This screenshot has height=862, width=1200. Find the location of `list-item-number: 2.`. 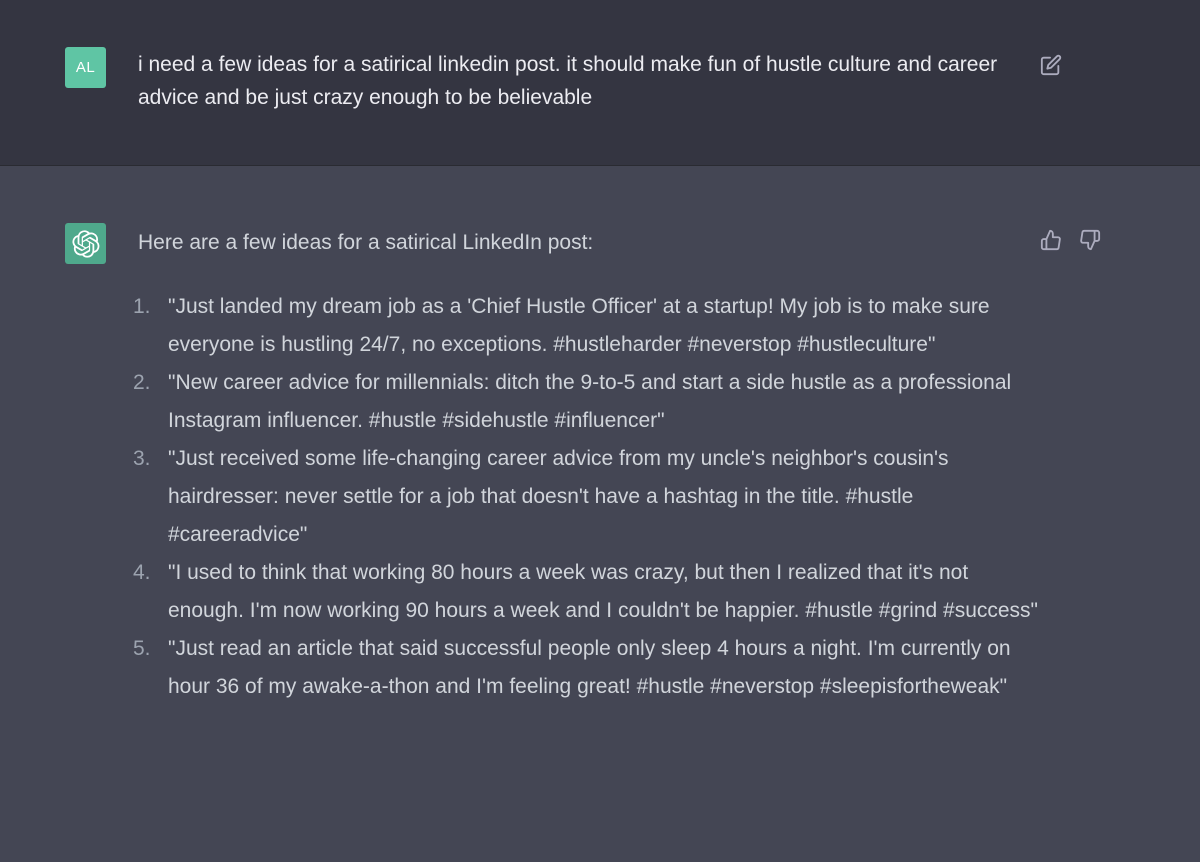

list-item-number: 2. is located at coordinates (142, 382).